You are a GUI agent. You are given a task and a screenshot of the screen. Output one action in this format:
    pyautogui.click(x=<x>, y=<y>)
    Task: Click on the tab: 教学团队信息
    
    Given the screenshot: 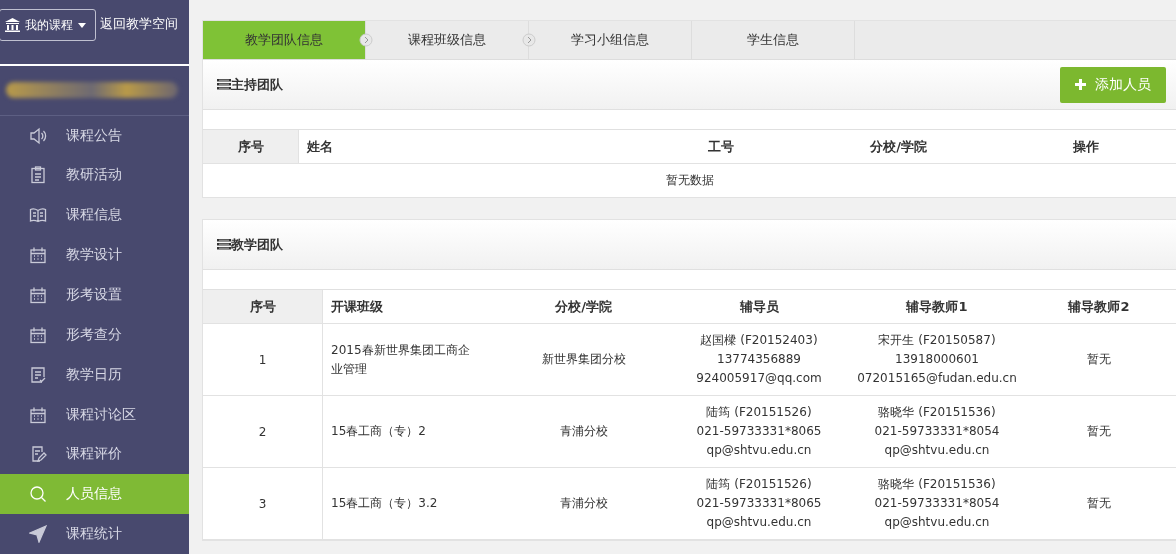 What is the action you would take?
    pyautogui.click(x=284, y=40)
    